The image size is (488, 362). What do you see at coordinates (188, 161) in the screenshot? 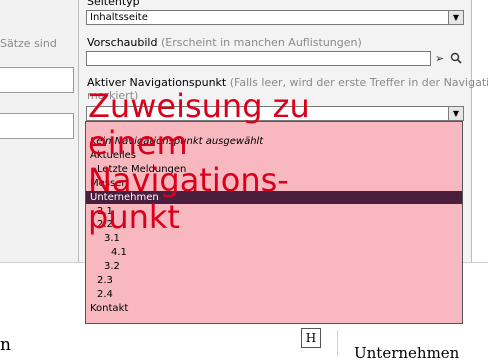
I see `annotation-line: einem Navigations-` at bounding box center [188, 161].